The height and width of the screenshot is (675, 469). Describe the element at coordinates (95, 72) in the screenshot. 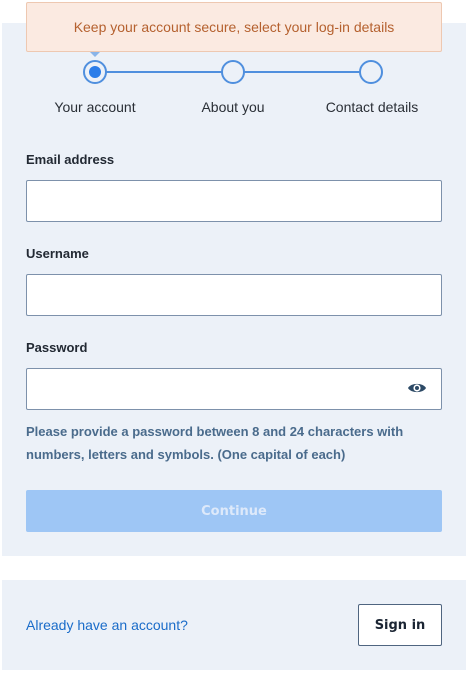

I see `step-circle-your-account` at that location.